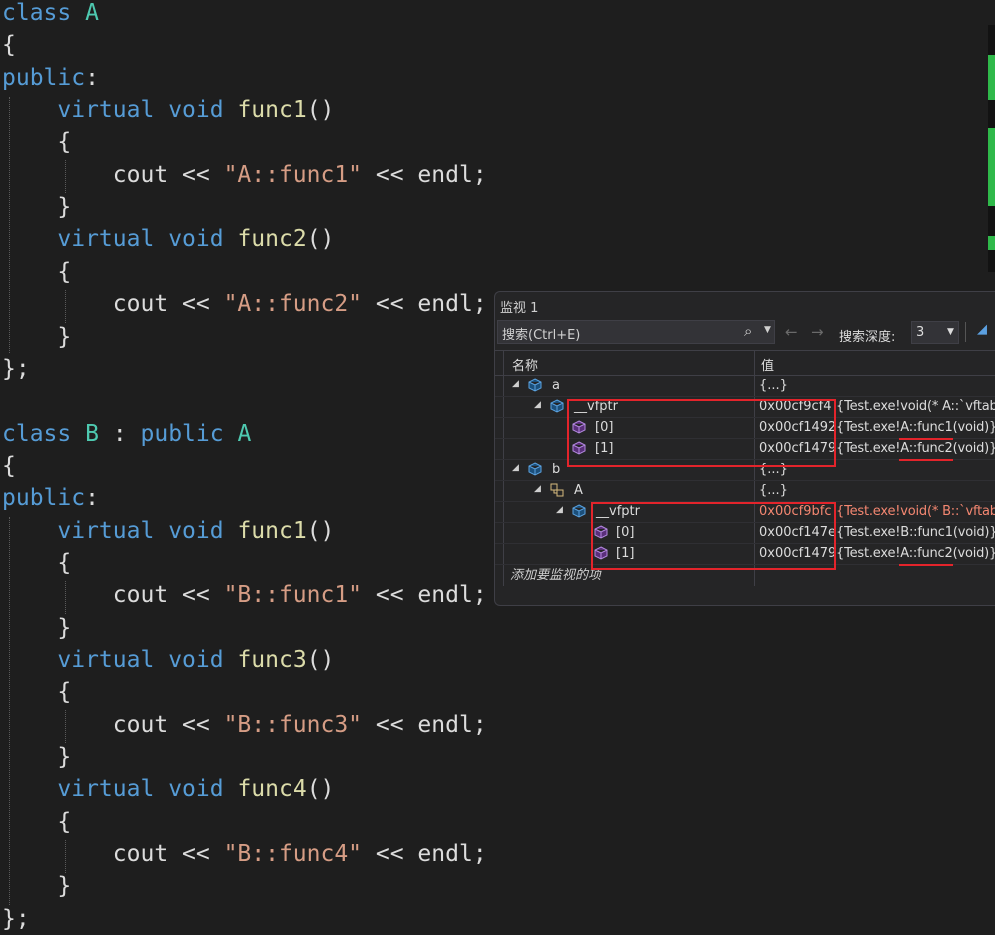  Describe the element at coordinates (920, 332) in the screenshot. I see `search-depth-value: 3` at that location.